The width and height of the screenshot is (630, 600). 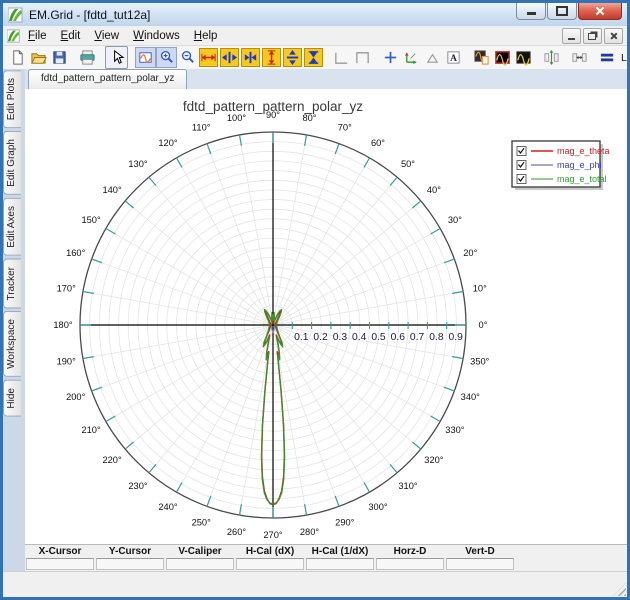 I want to click on svg-text: 190°, so click(x=67, y=362).